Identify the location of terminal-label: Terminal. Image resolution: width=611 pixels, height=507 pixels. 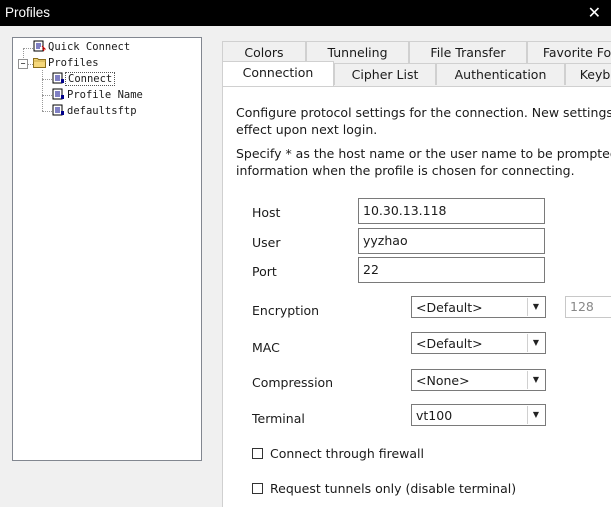
(278, 418).